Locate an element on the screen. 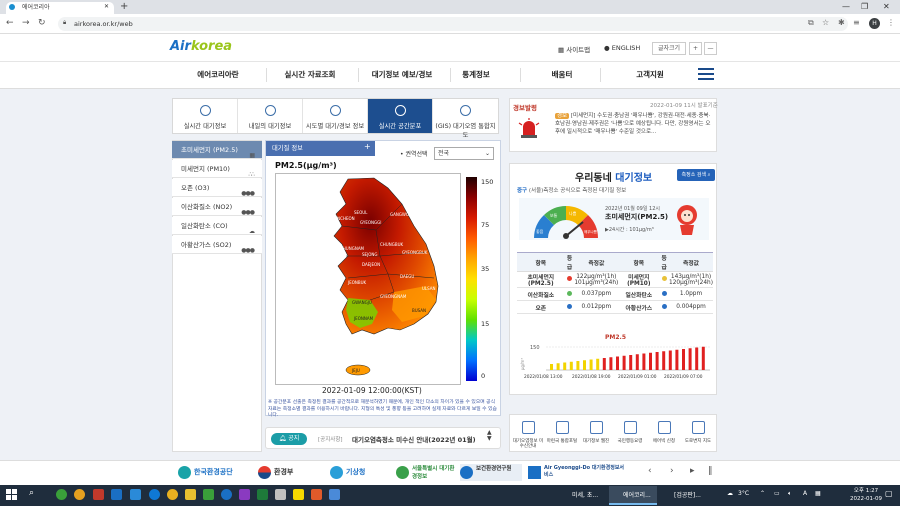  taskbar-app-icon: ▦ is located at coordinates (818, 493).